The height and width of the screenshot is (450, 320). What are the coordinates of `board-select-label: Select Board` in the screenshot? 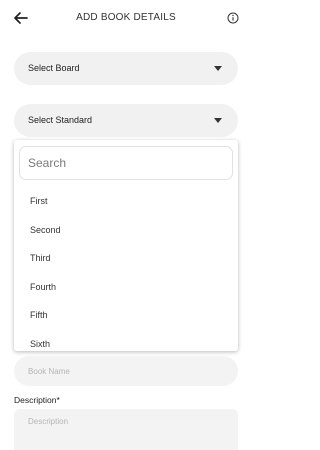 It's located at (54, 68).